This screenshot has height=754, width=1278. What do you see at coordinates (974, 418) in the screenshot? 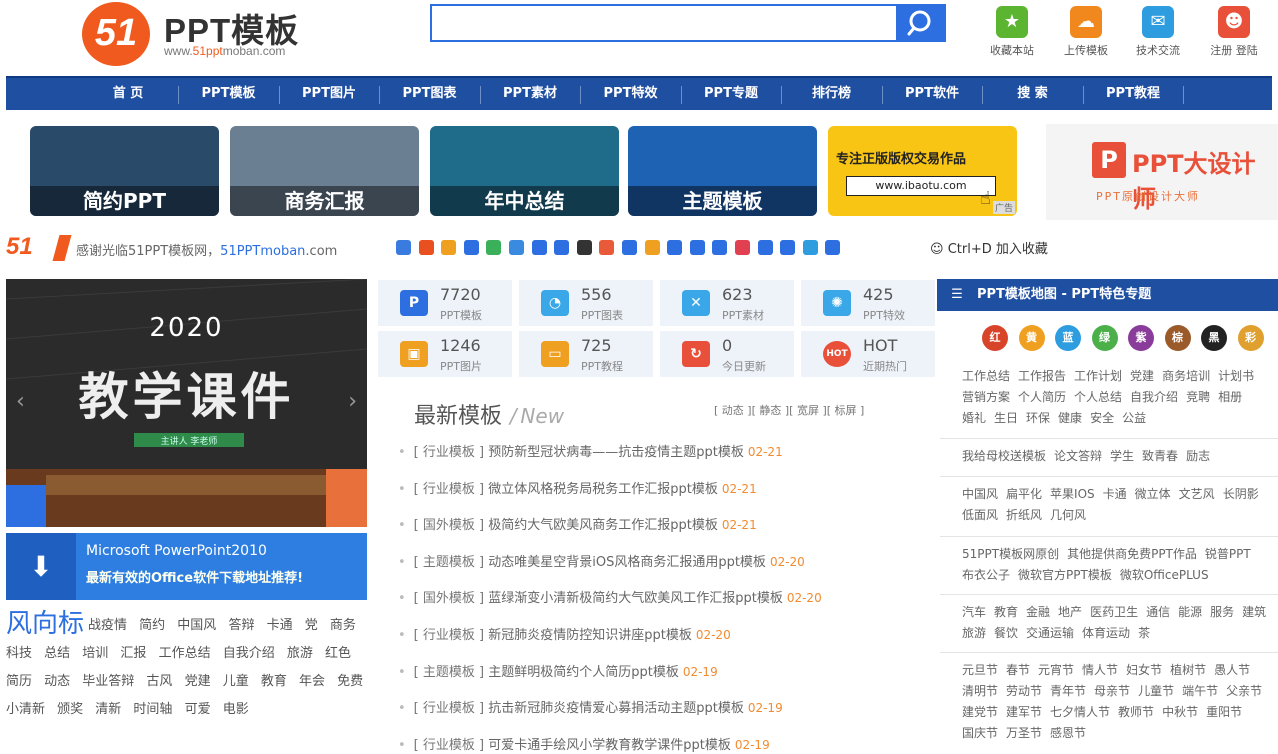
I see `map-tag: 婚礼` at bounding box center [974, 418].